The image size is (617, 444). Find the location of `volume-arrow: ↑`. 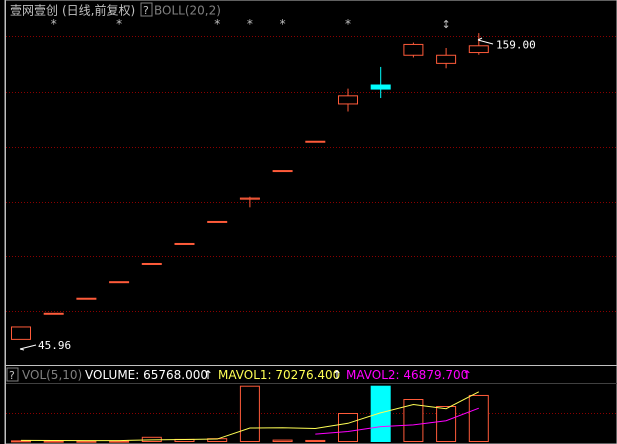

volume-arrow: ↑ is located at coordinates (208, 375).